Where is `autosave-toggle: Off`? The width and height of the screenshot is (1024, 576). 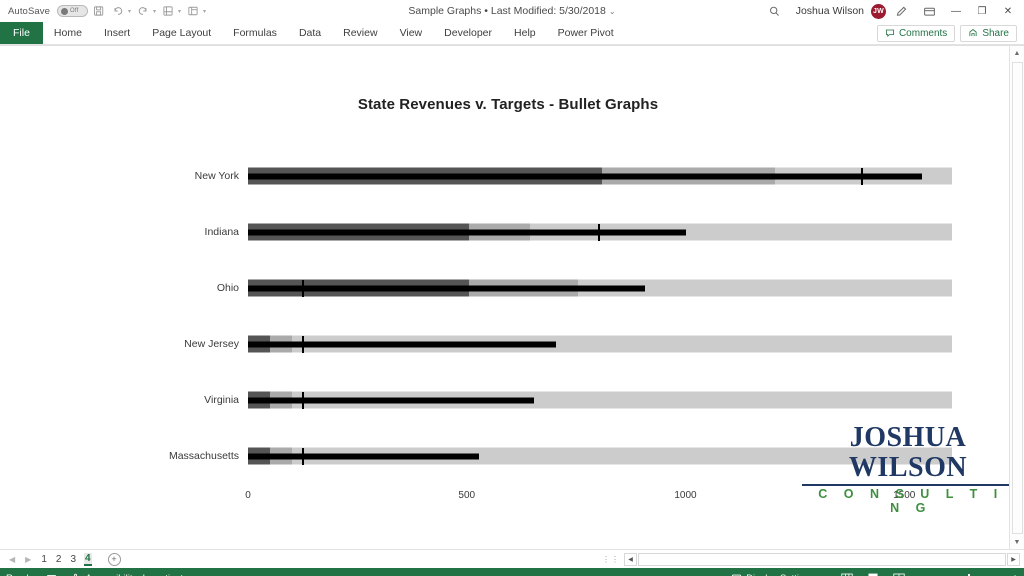
autosave-toggle: Off is located at coordinates (72, 11).